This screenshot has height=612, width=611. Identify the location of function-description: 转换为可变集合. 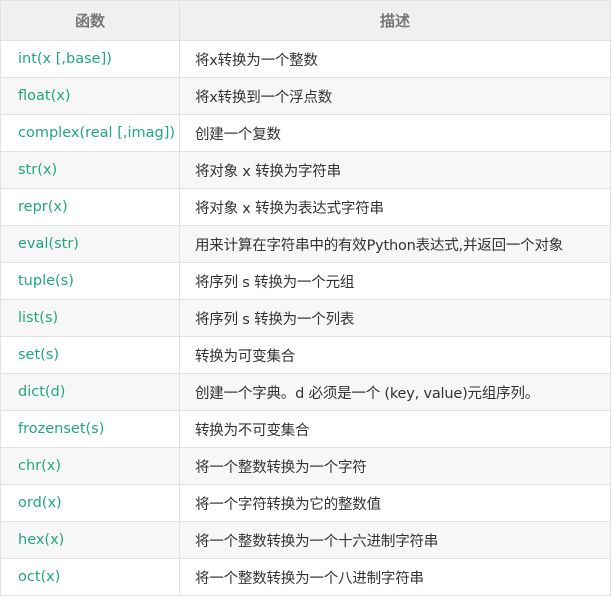
(395, 355).